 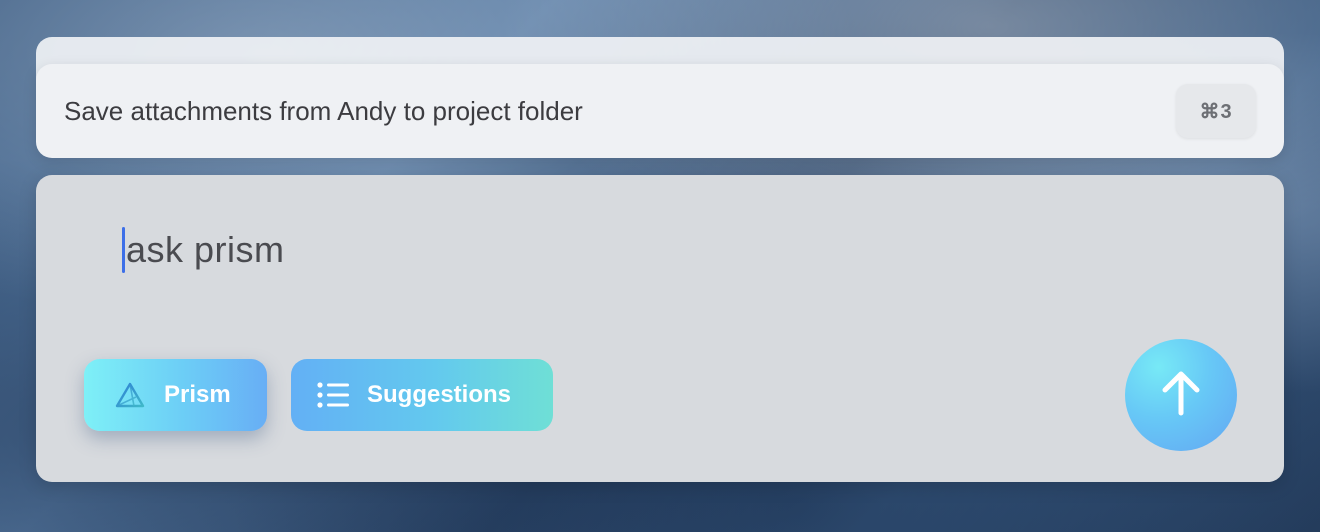 I want to click on prism-mode-label: Prism, so click(x=197, y=394).